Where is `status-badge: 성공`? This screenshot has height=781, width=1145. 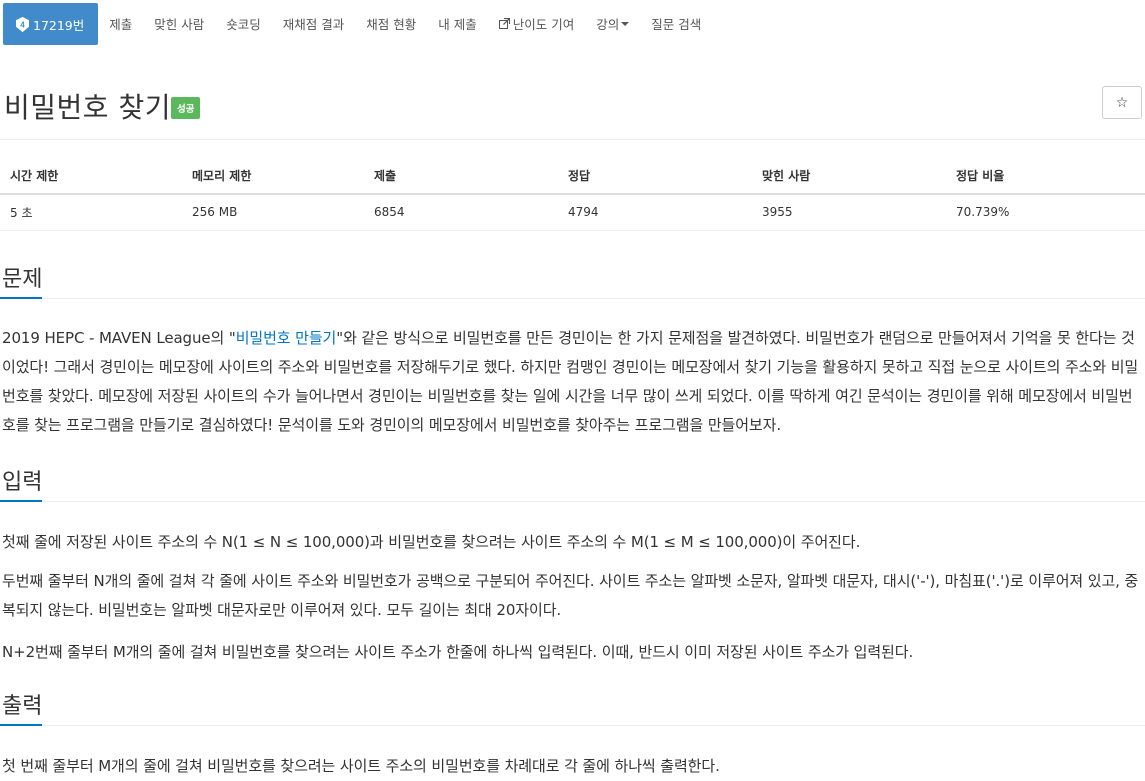 status-badge: 성공 is located at coordinates (186, 108).